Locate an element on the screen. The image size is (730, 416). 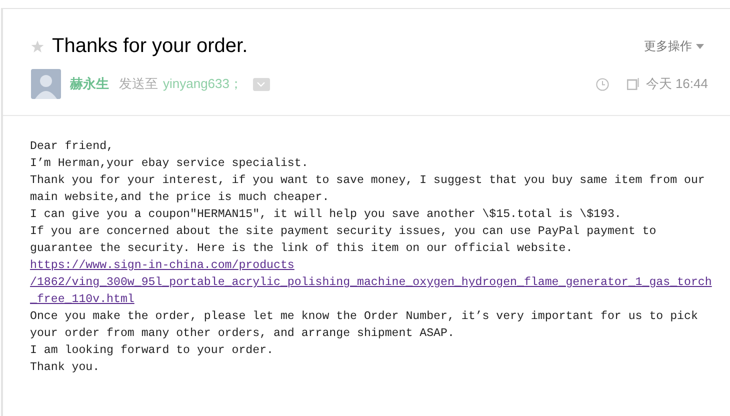
email-subject: Thanks for your order. is located at coordinates (150, 46).